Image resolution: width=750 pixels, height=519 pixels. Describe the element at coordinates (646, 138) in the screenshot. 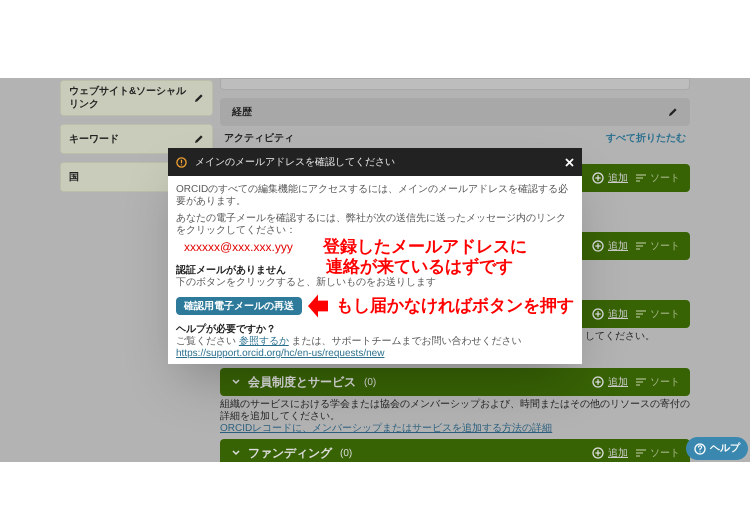

I see `collapse-all-link: すべて折りたたむ` at that location.